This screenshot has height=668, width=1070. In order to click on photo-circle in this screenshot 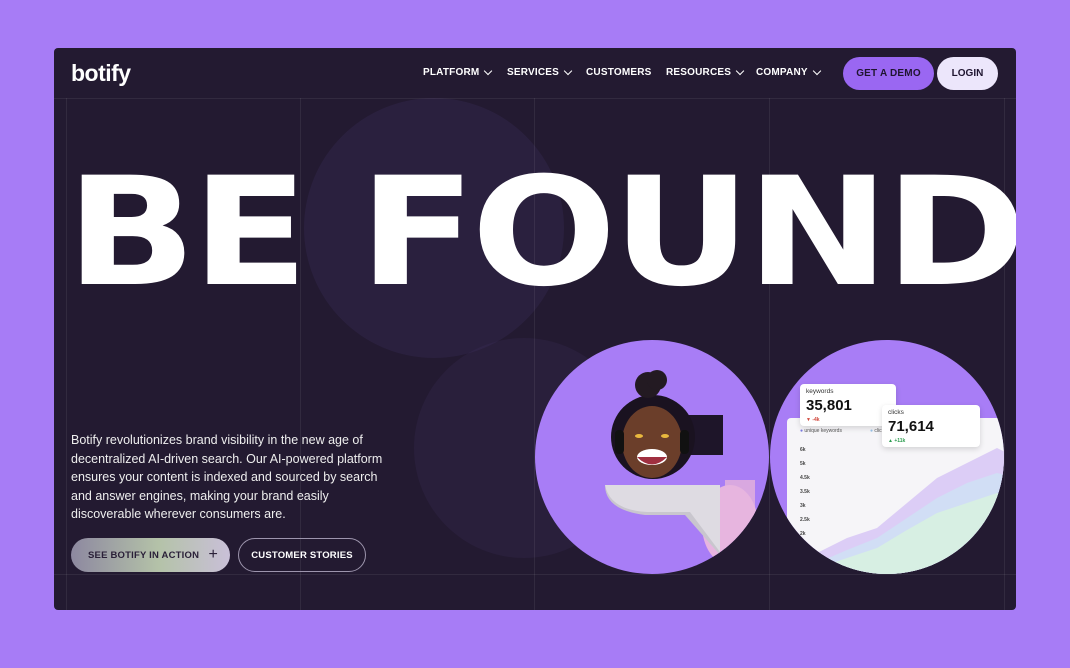, I will do `click(652, 457)`.